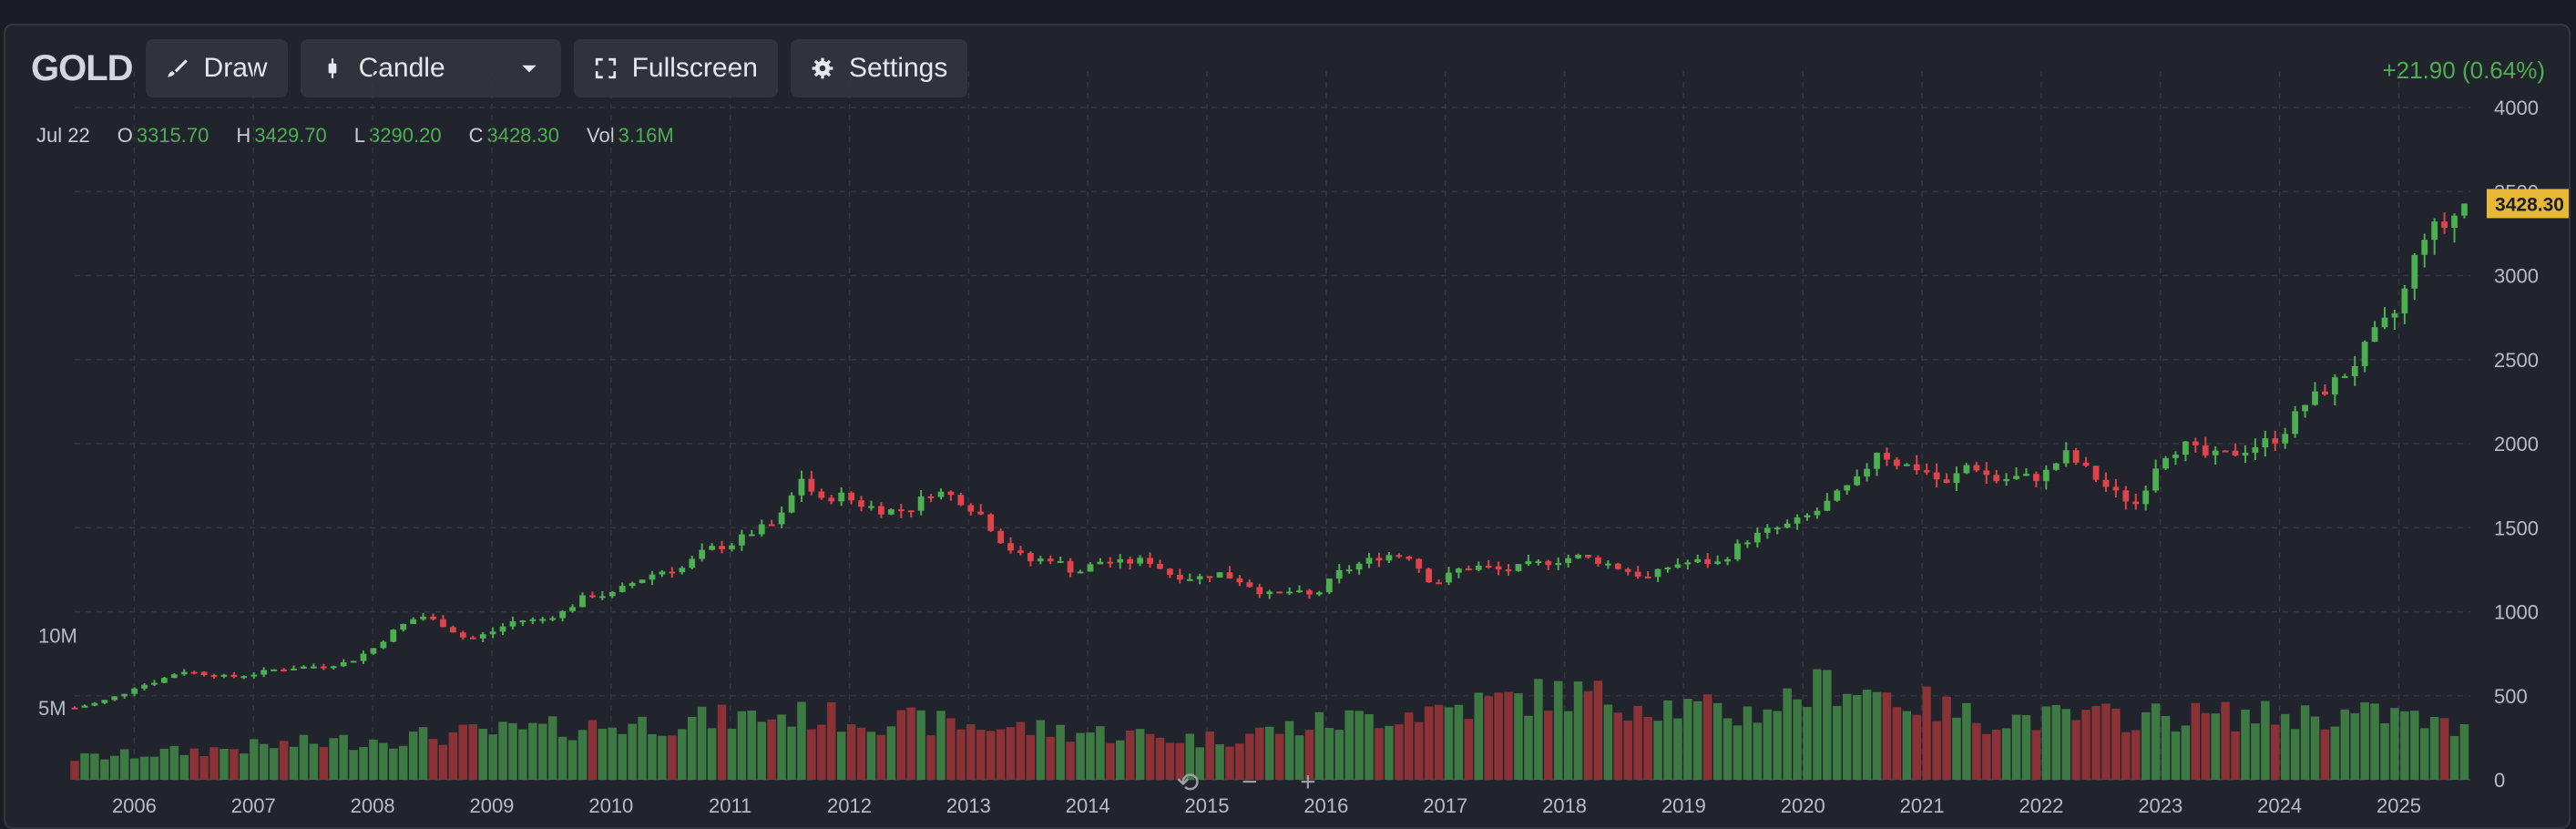  What do you see at coordinates (491, 805) in the screenshot?
I see `x-tick-label: 2009` at bounding box center [491, 805].